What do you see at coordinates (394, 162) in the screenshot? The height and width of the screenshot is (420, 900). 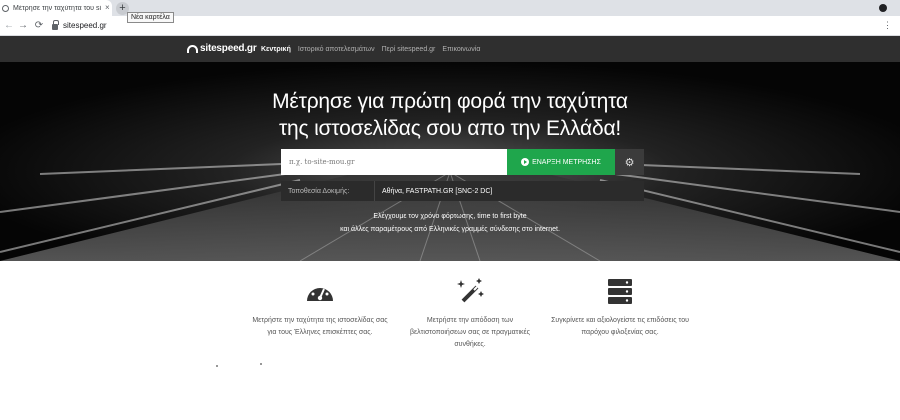 I see `site-url-input: π.χ. to-site-mou.gr` at bounding box center [394, 162].